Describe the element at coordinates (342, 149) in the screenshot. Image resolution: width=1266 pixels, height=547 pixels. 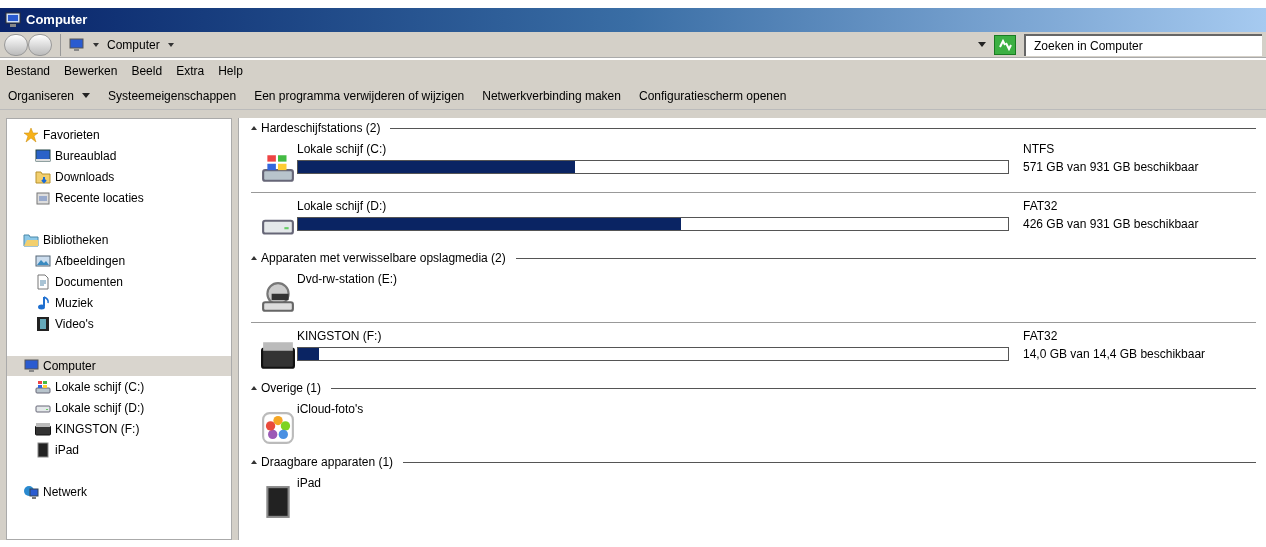
I see `drive-name: Lokale schijf (C:)` at that location.